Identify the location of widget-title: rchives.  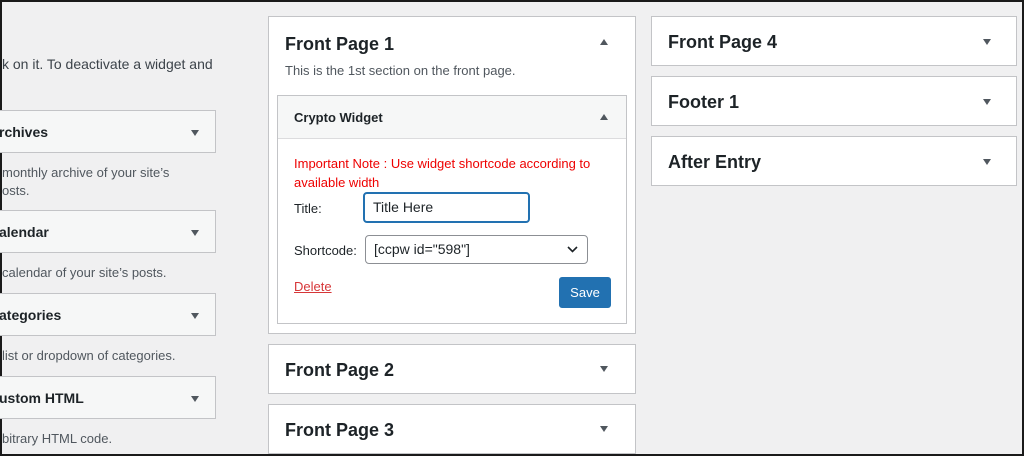
(24, 132).